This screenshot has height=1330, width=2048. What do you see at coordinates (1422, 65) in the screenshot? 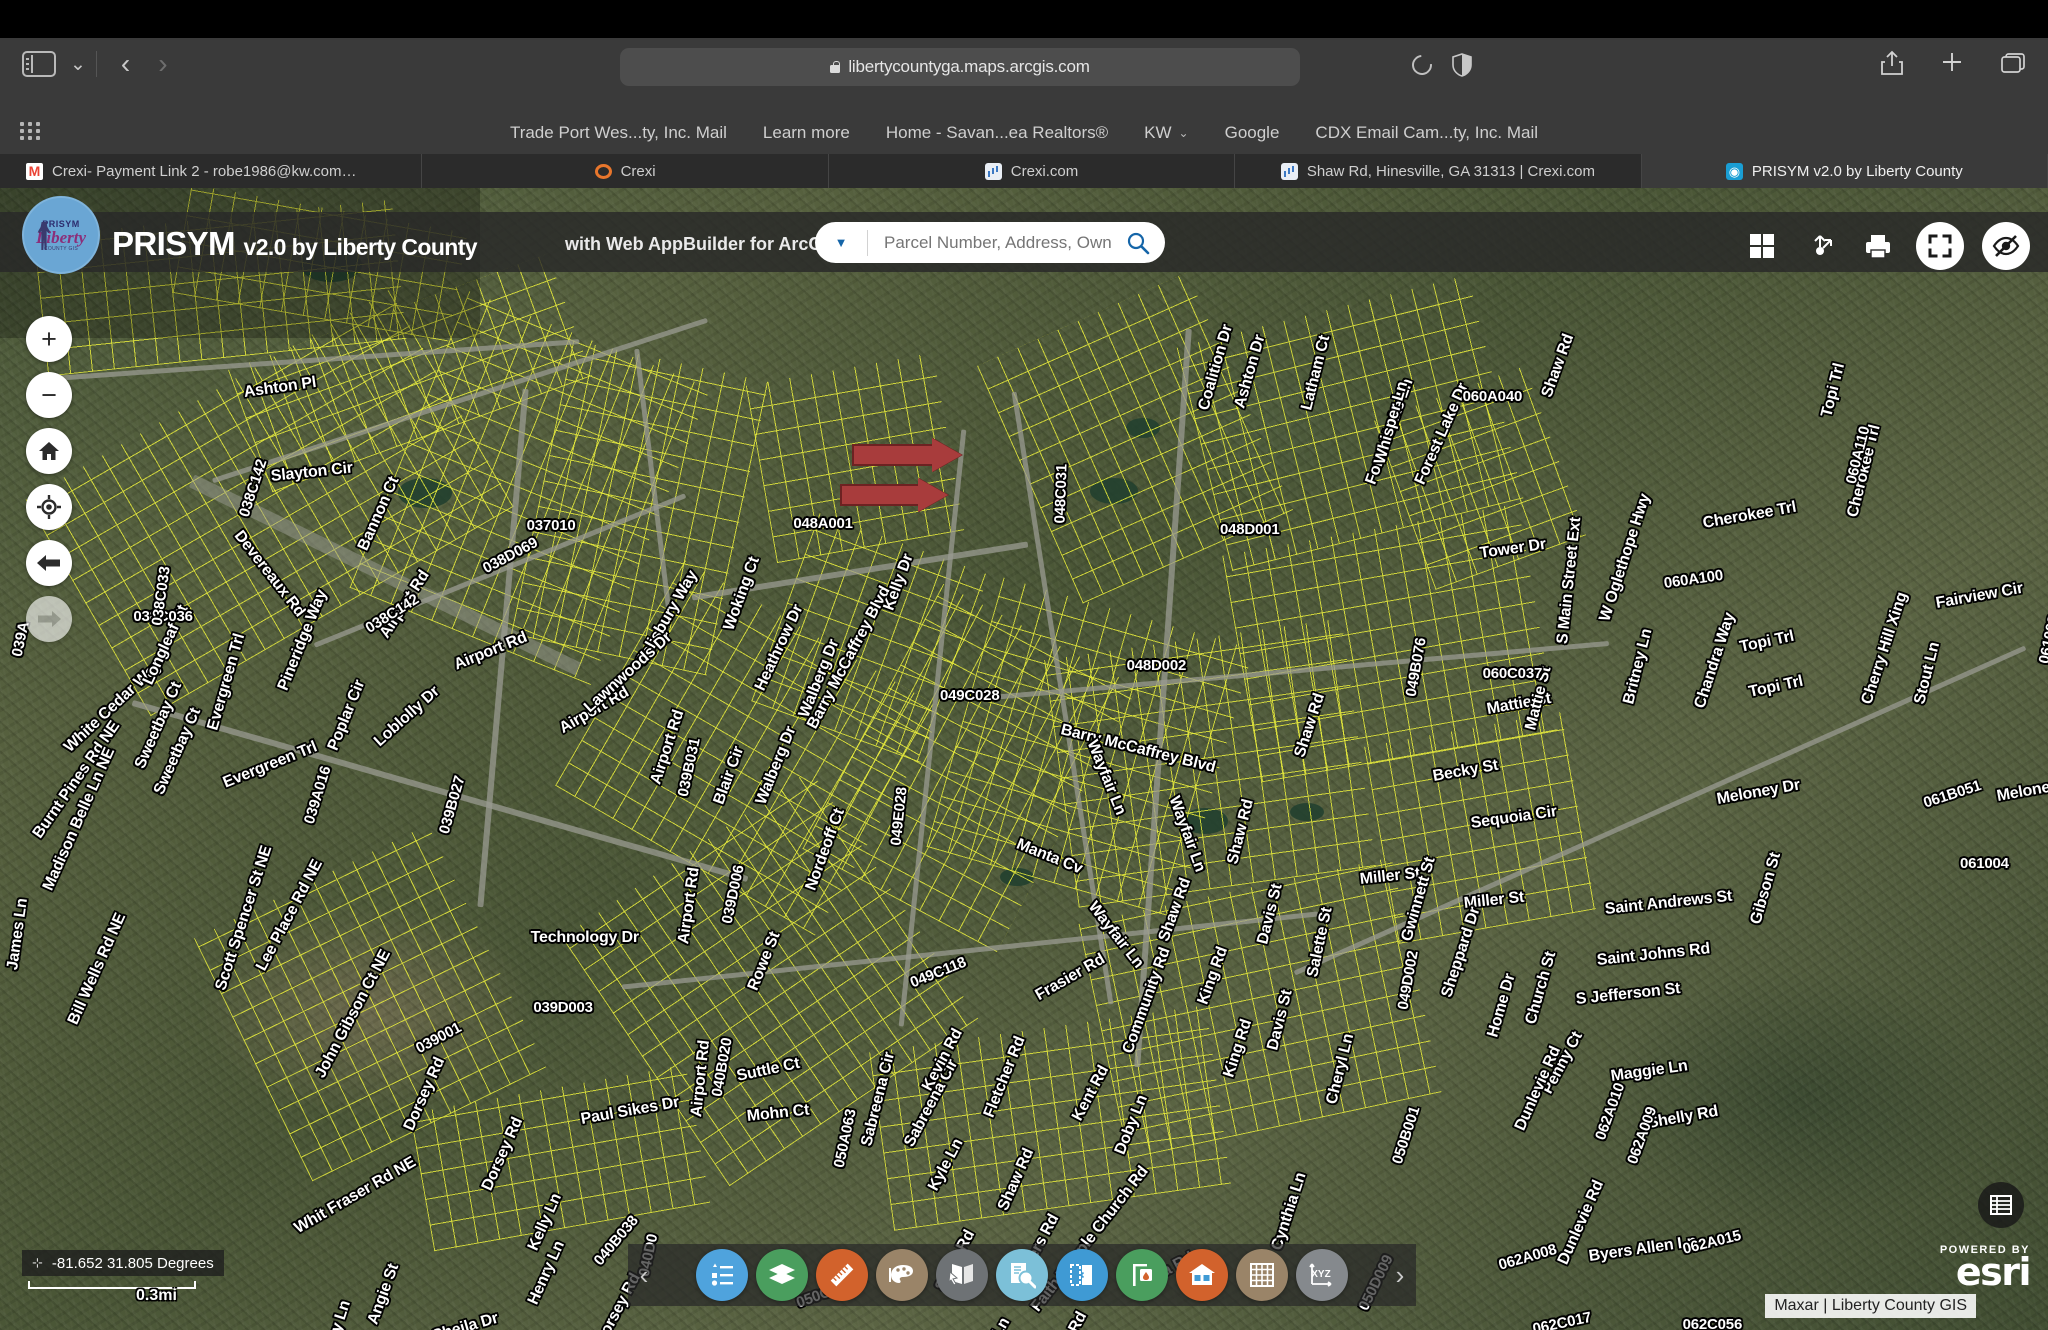
I see `reload-icon` at bounding box center [1422, 65].